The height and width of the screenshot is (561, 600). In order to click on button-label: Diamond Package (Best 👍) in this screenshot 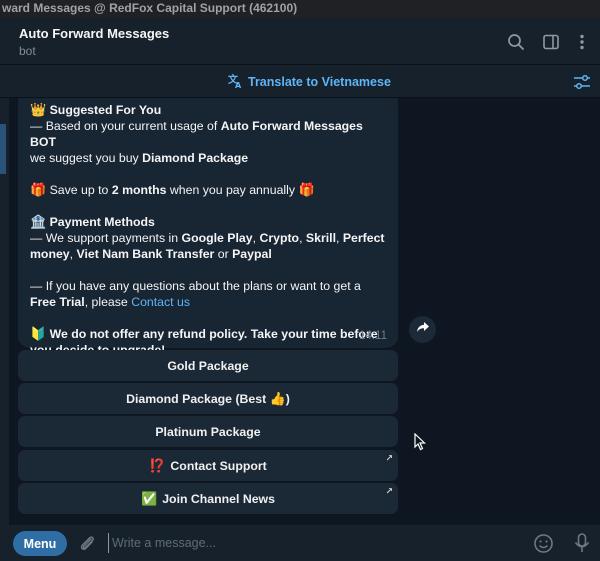, I will do `click(208, 399)`.